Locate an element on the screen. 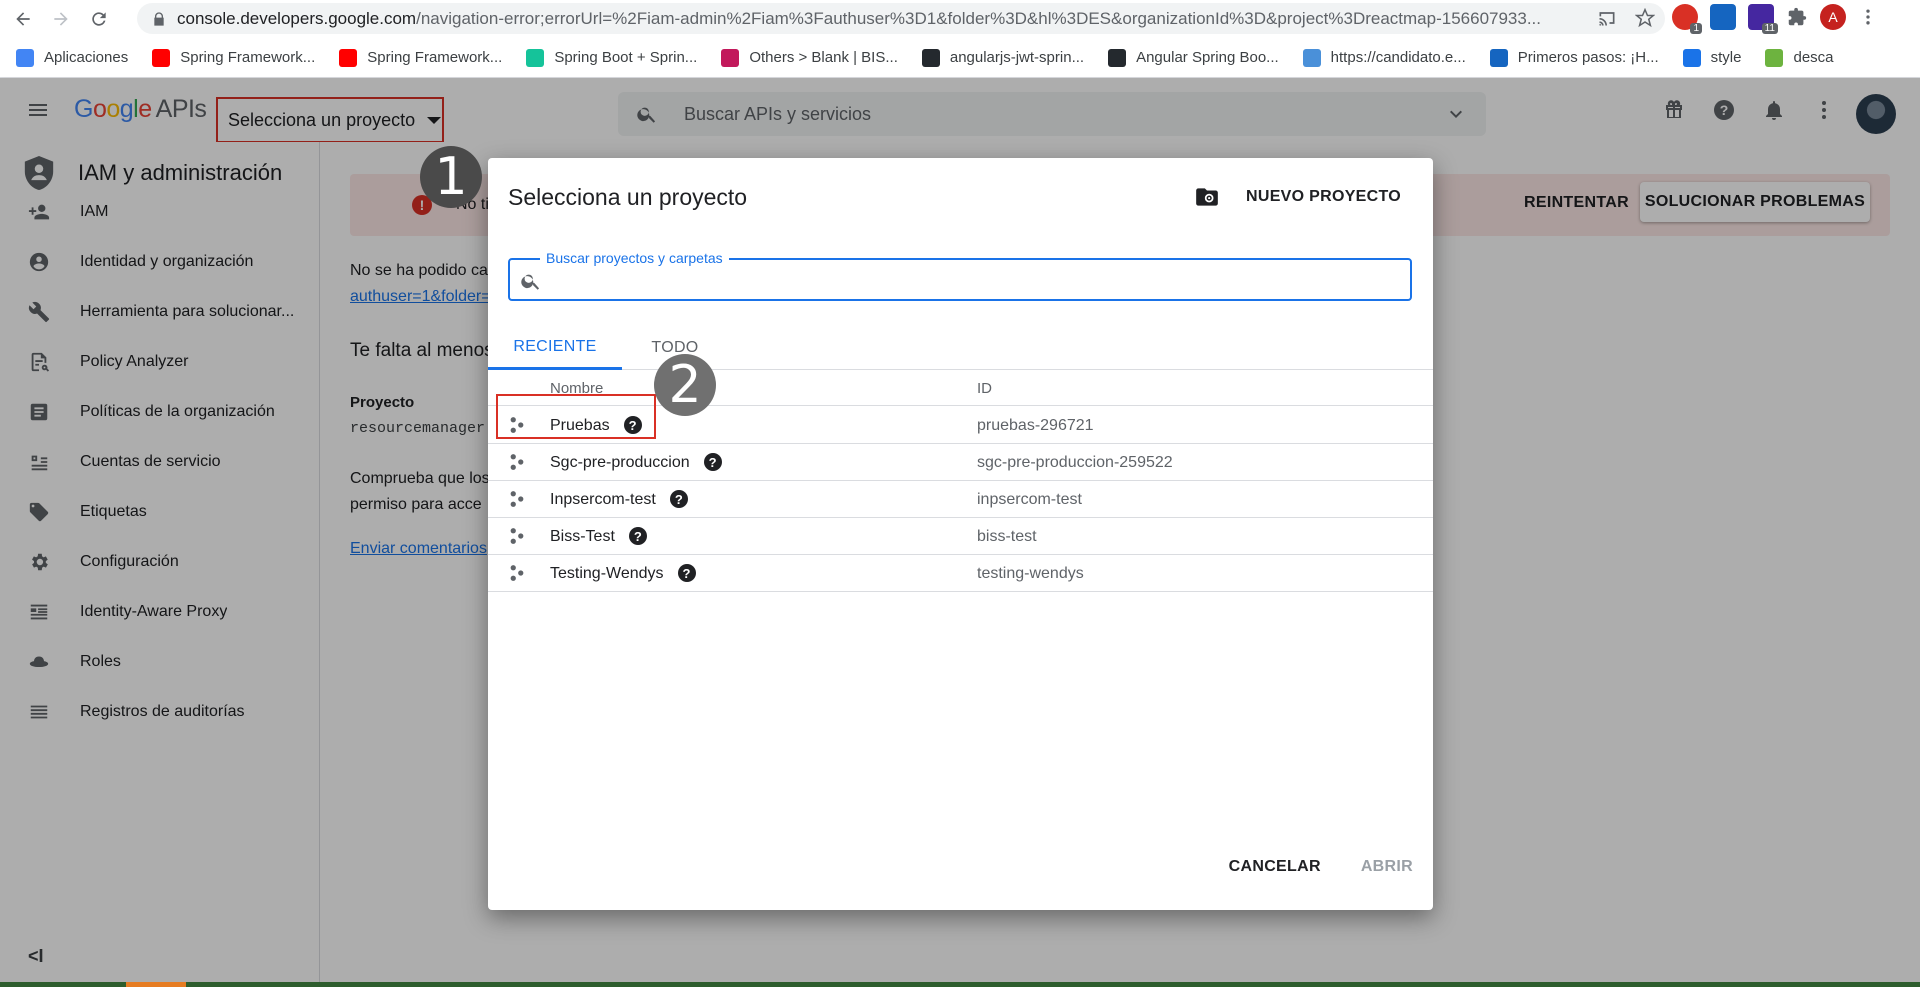 This screenshot has height=987, width=1920. grammarly-icon is located at coordinates (535, 57).